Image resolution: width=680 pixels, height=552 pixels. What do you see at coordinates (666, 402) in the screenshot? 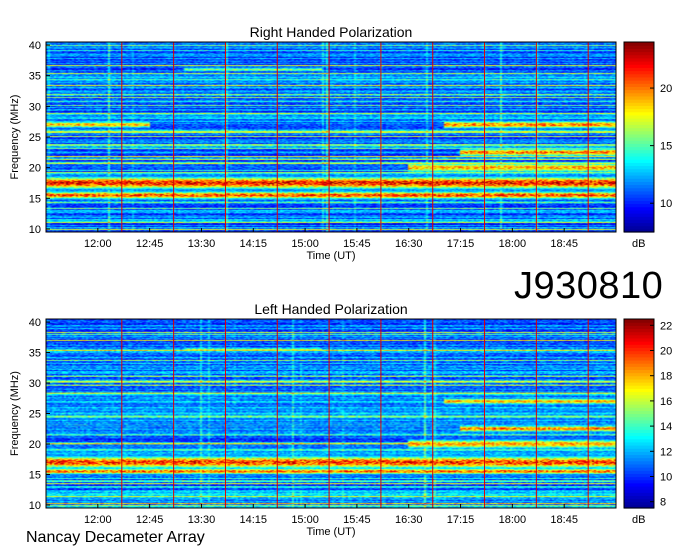
I see `colorbar-tick-label: 16` at bounding box center [666, 402].